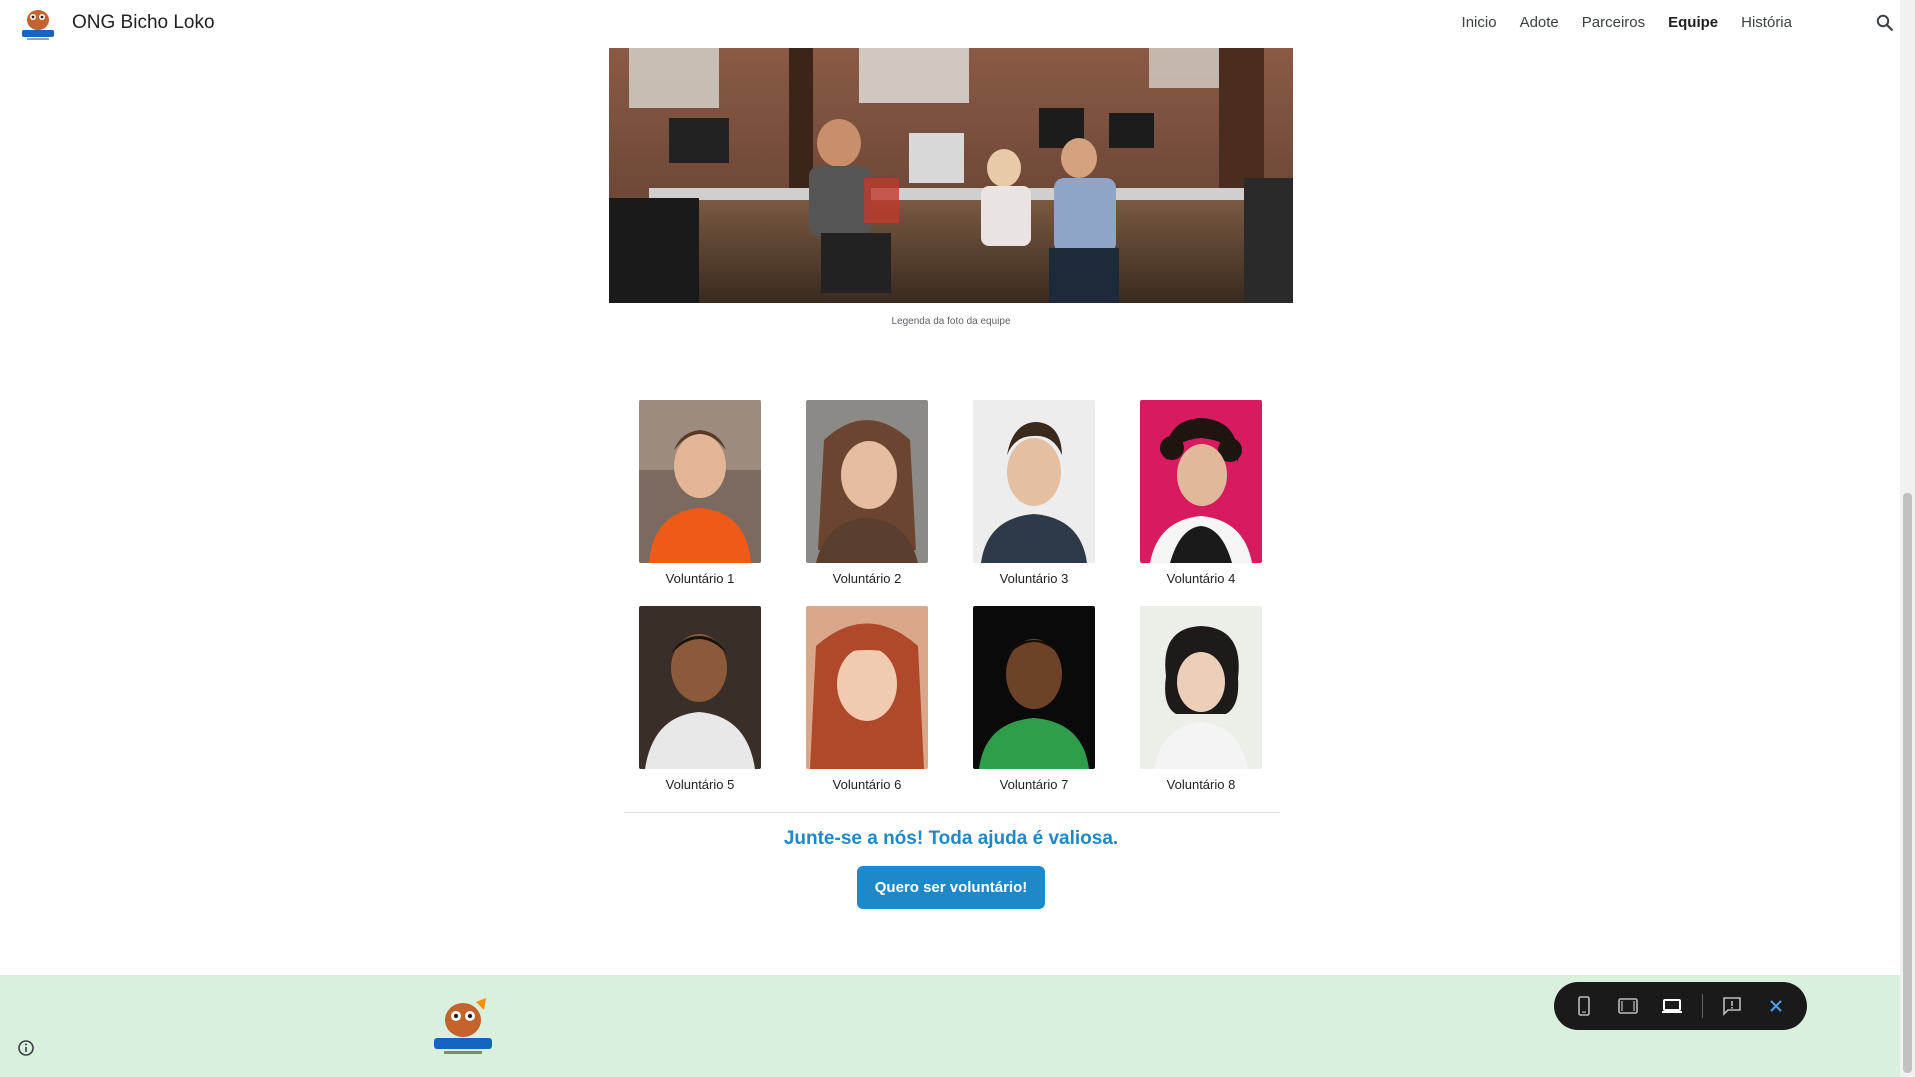  I want to click on nav-item-inicio: Inicio, so click(1479, 22).